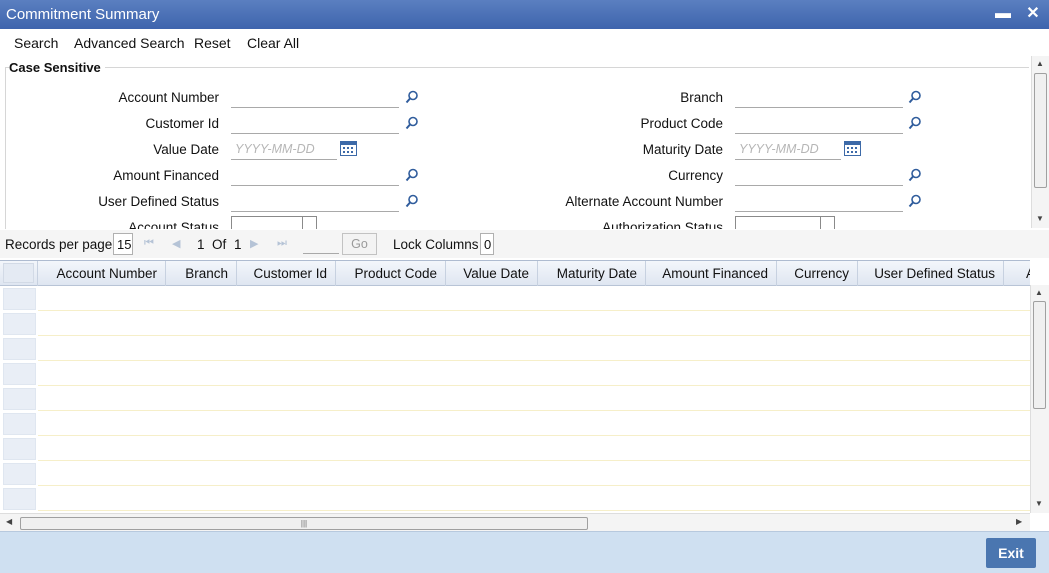  What do you see at coordinates (359, 244) in the screenshot?
I see `go-button: Go` at bounding box center [359, 244].